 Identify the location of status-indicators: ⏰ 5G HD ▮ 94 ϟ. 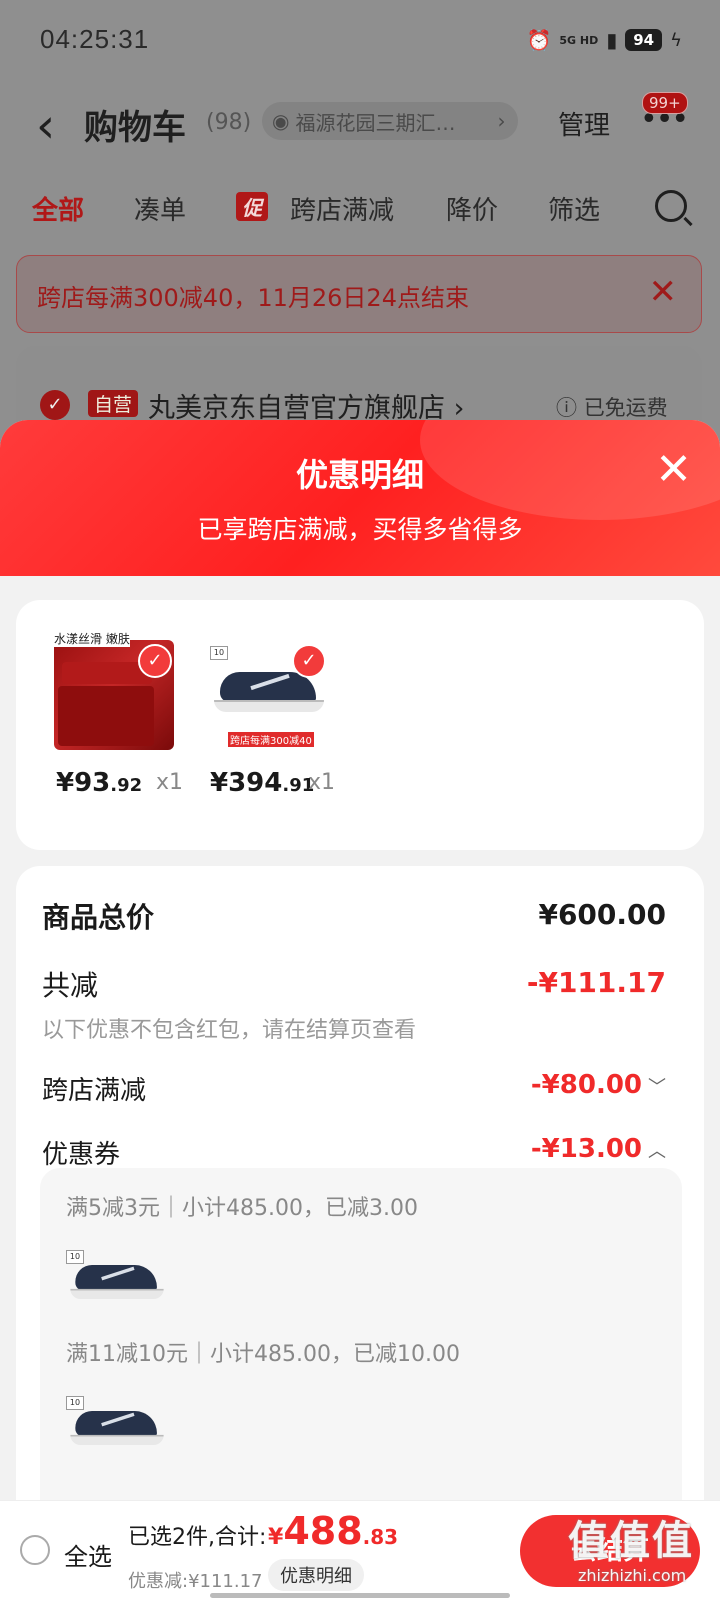
(604, 40).